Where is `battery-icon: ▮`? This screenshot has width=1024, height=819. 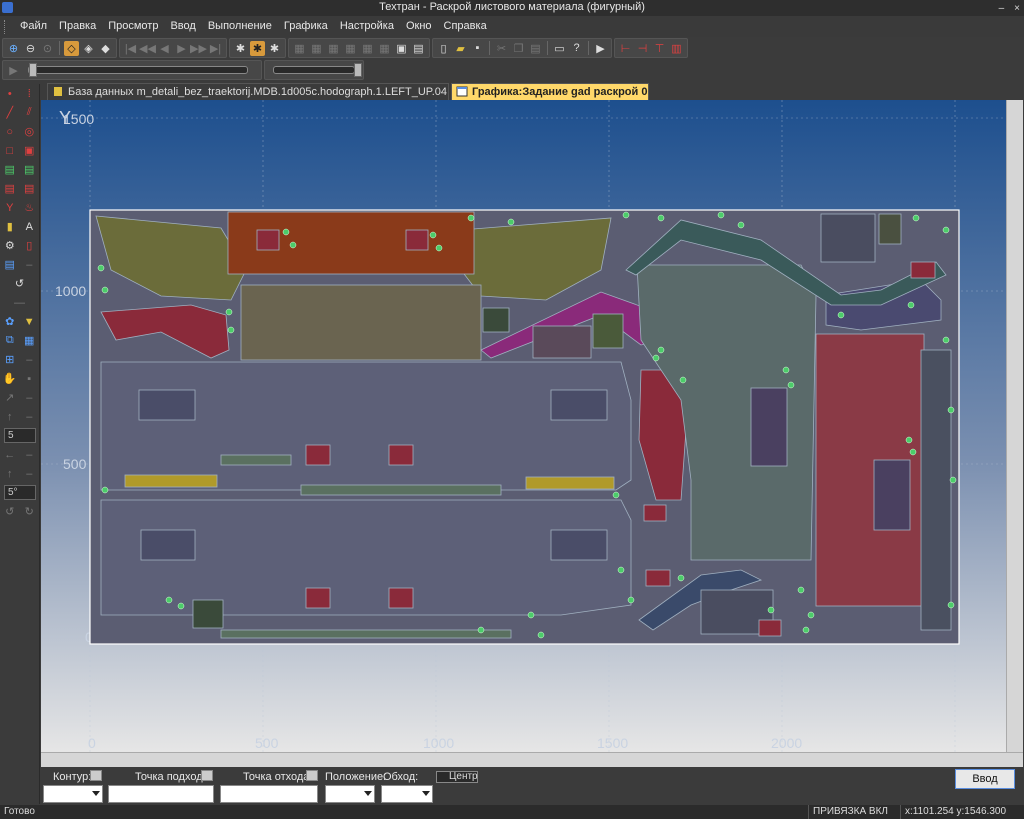 battery-icon: ▮ is located at coordinates (9, 226).